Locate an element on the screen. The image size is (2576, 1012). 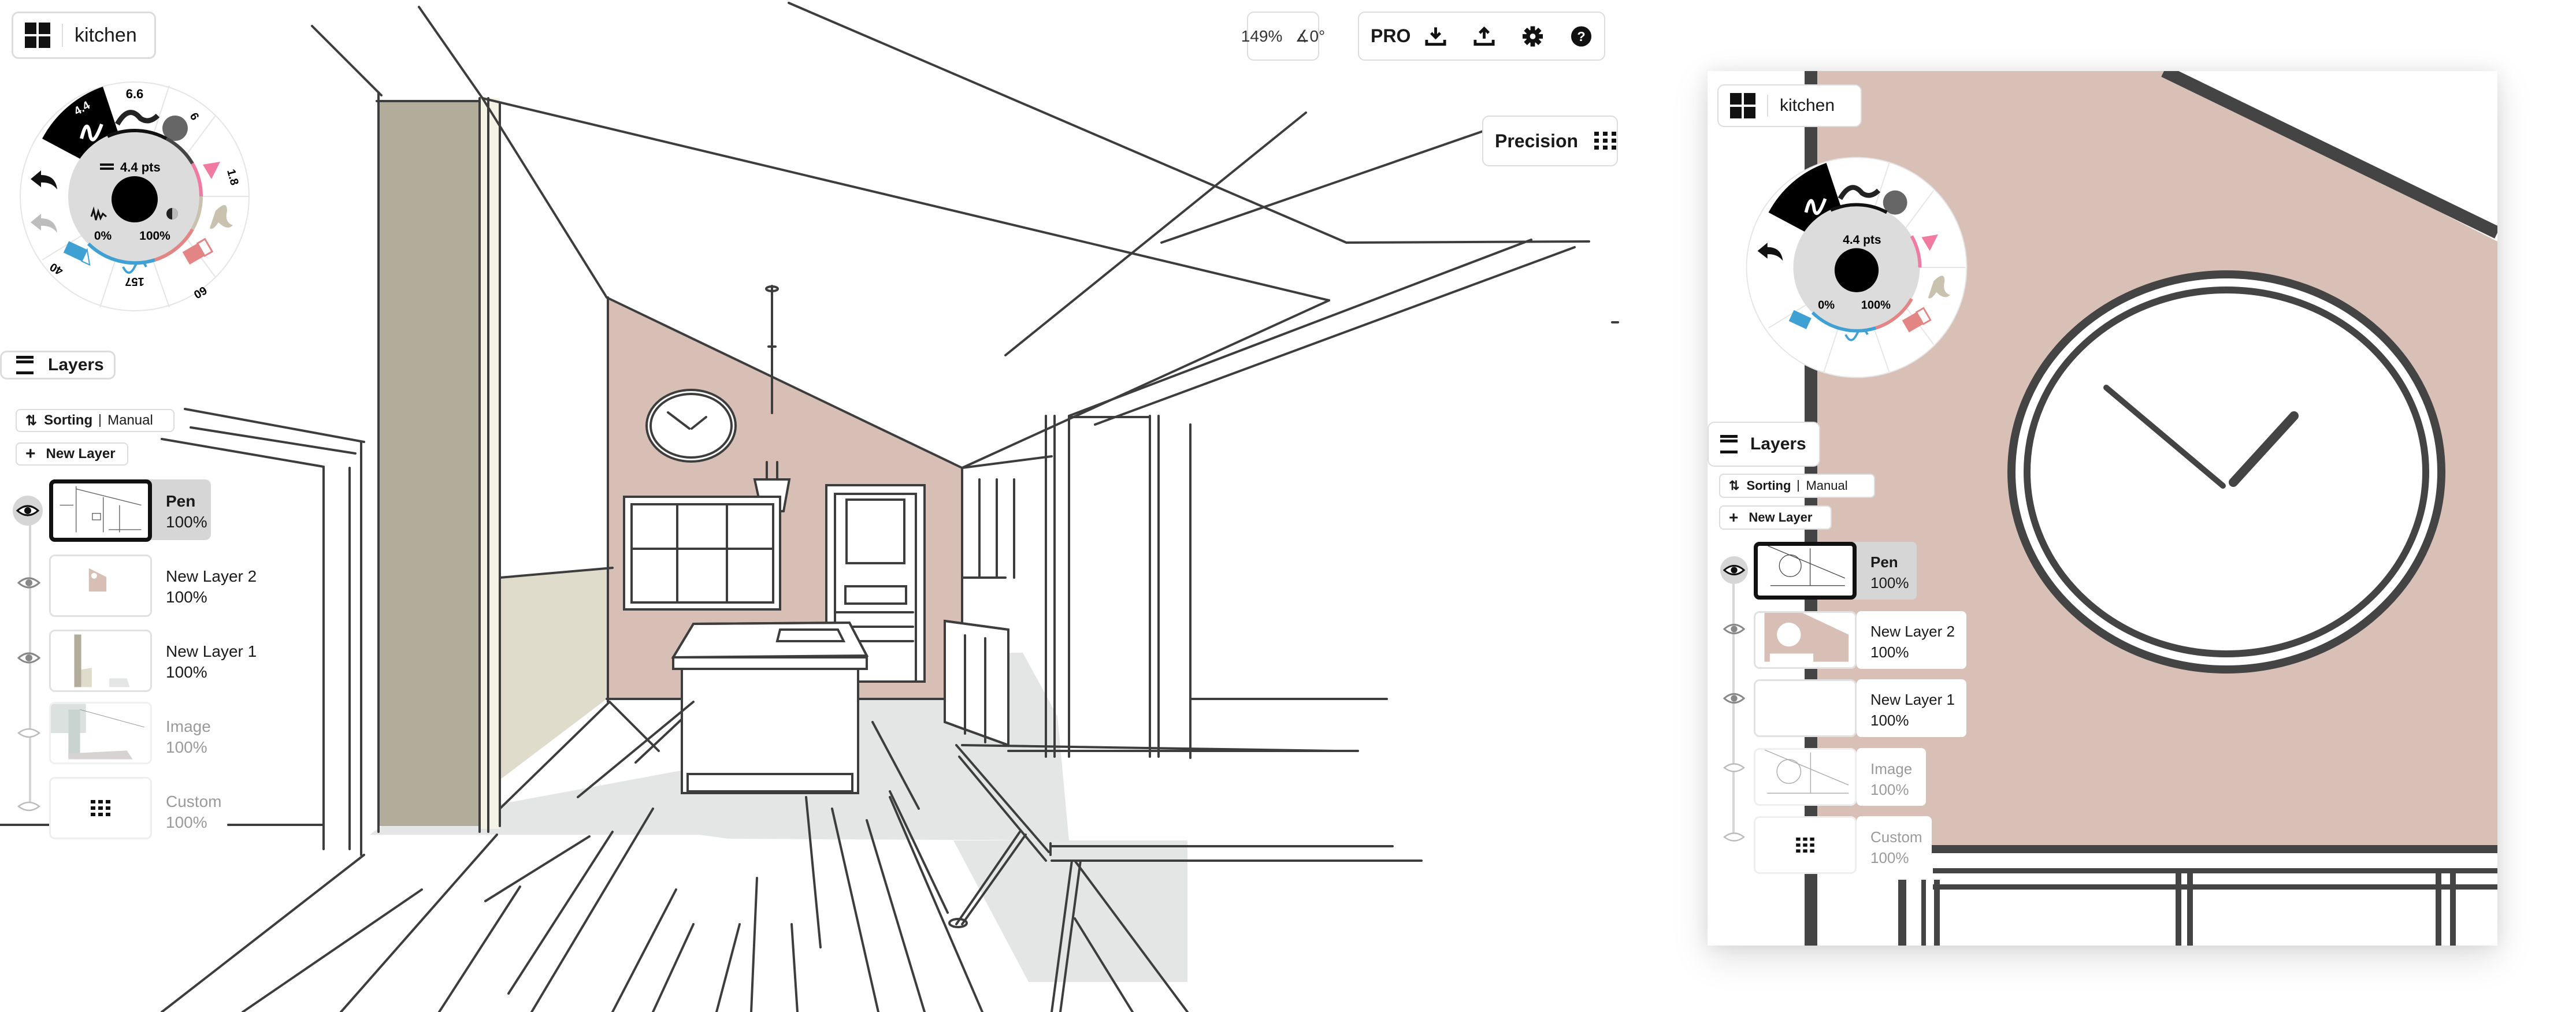
size-lines-icon is located at coordinates (107, 164).